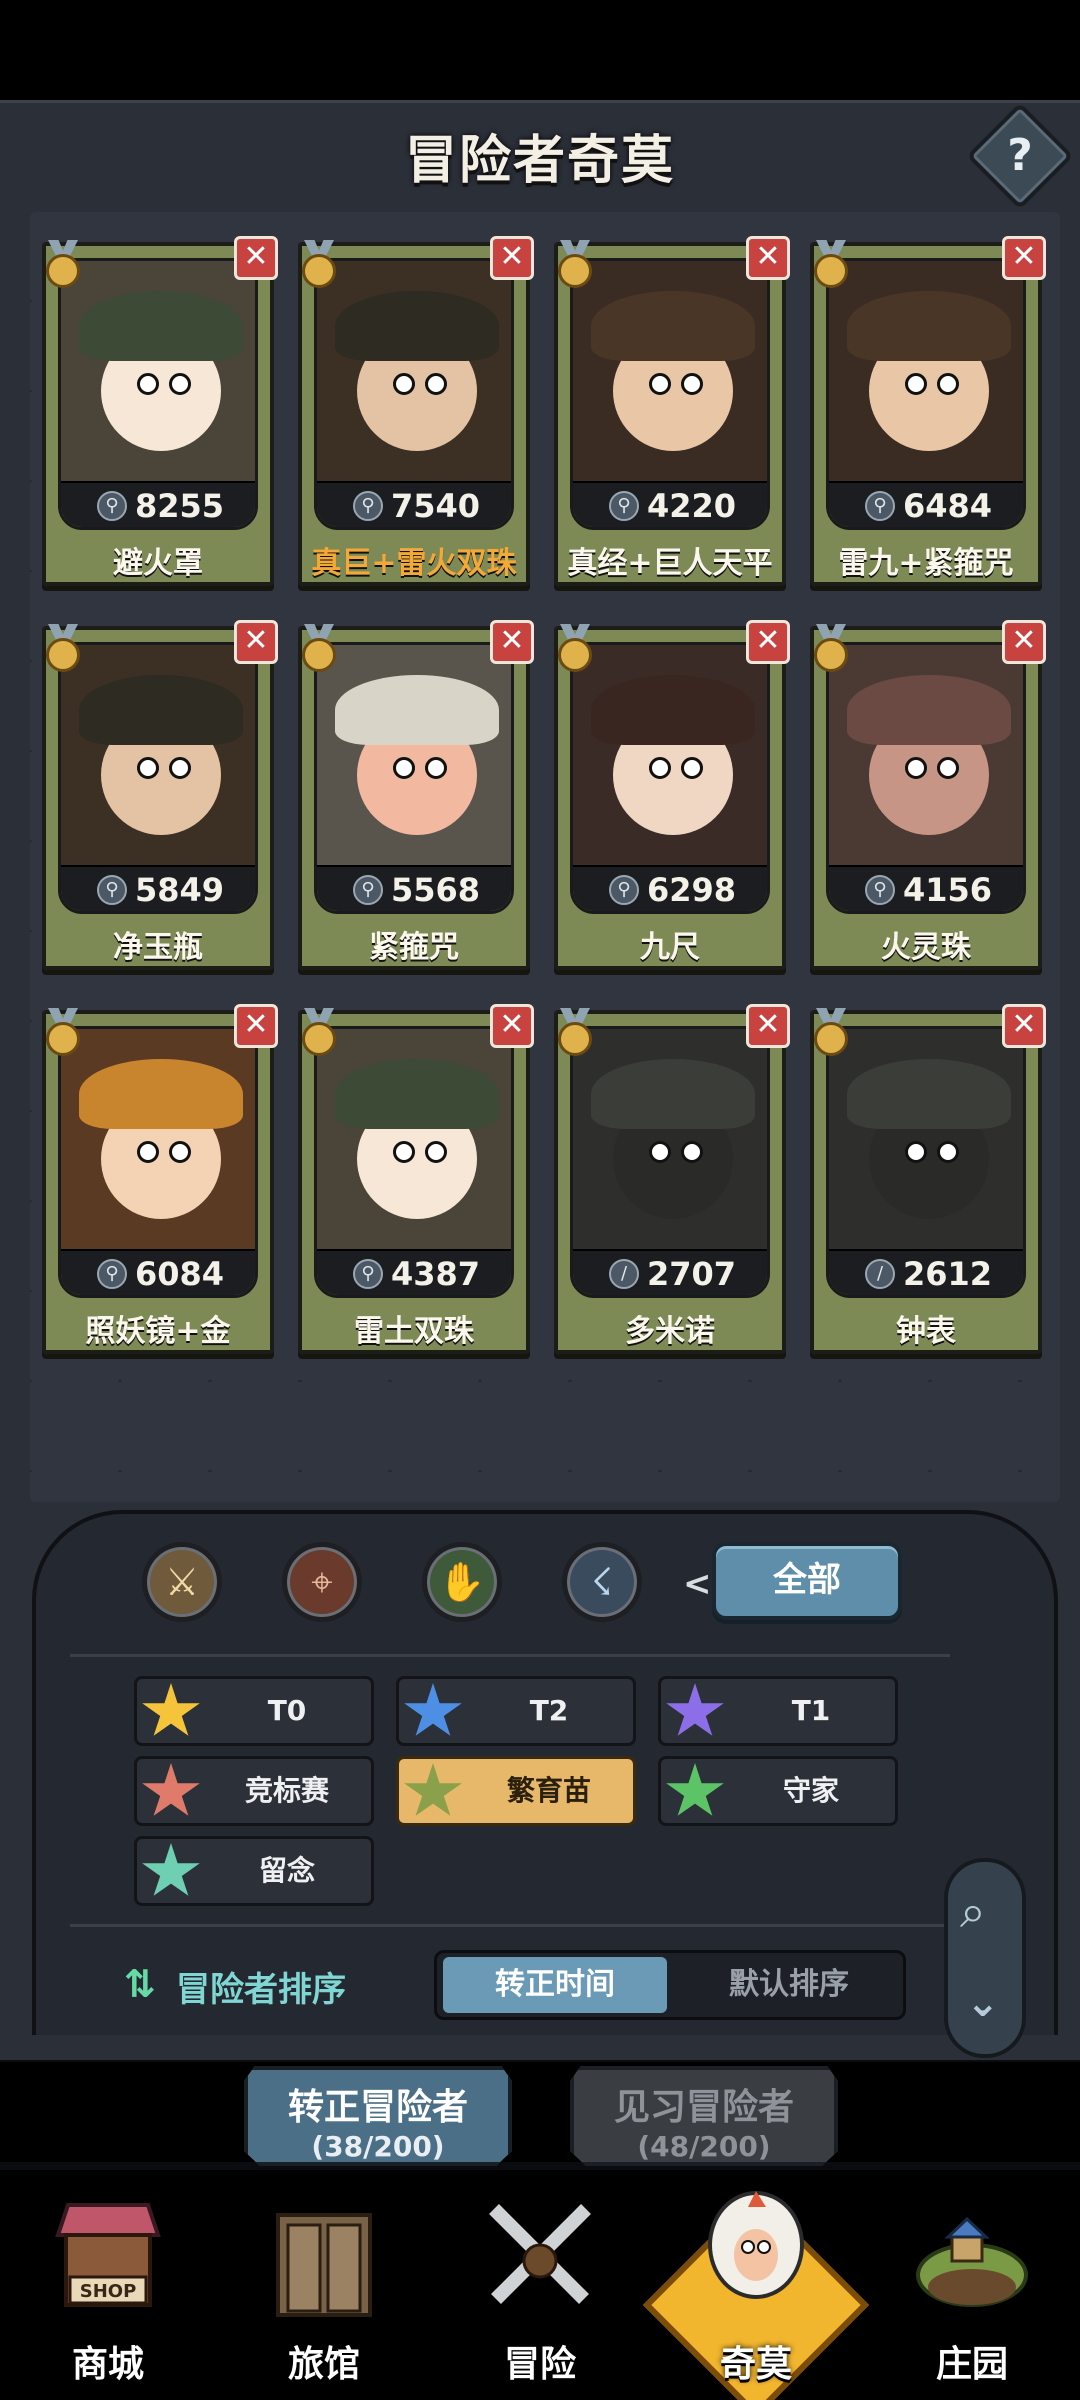  I want to click on adventurer-card: ⚲ 5568 紧箍咒 ✕, so click(416, 795).